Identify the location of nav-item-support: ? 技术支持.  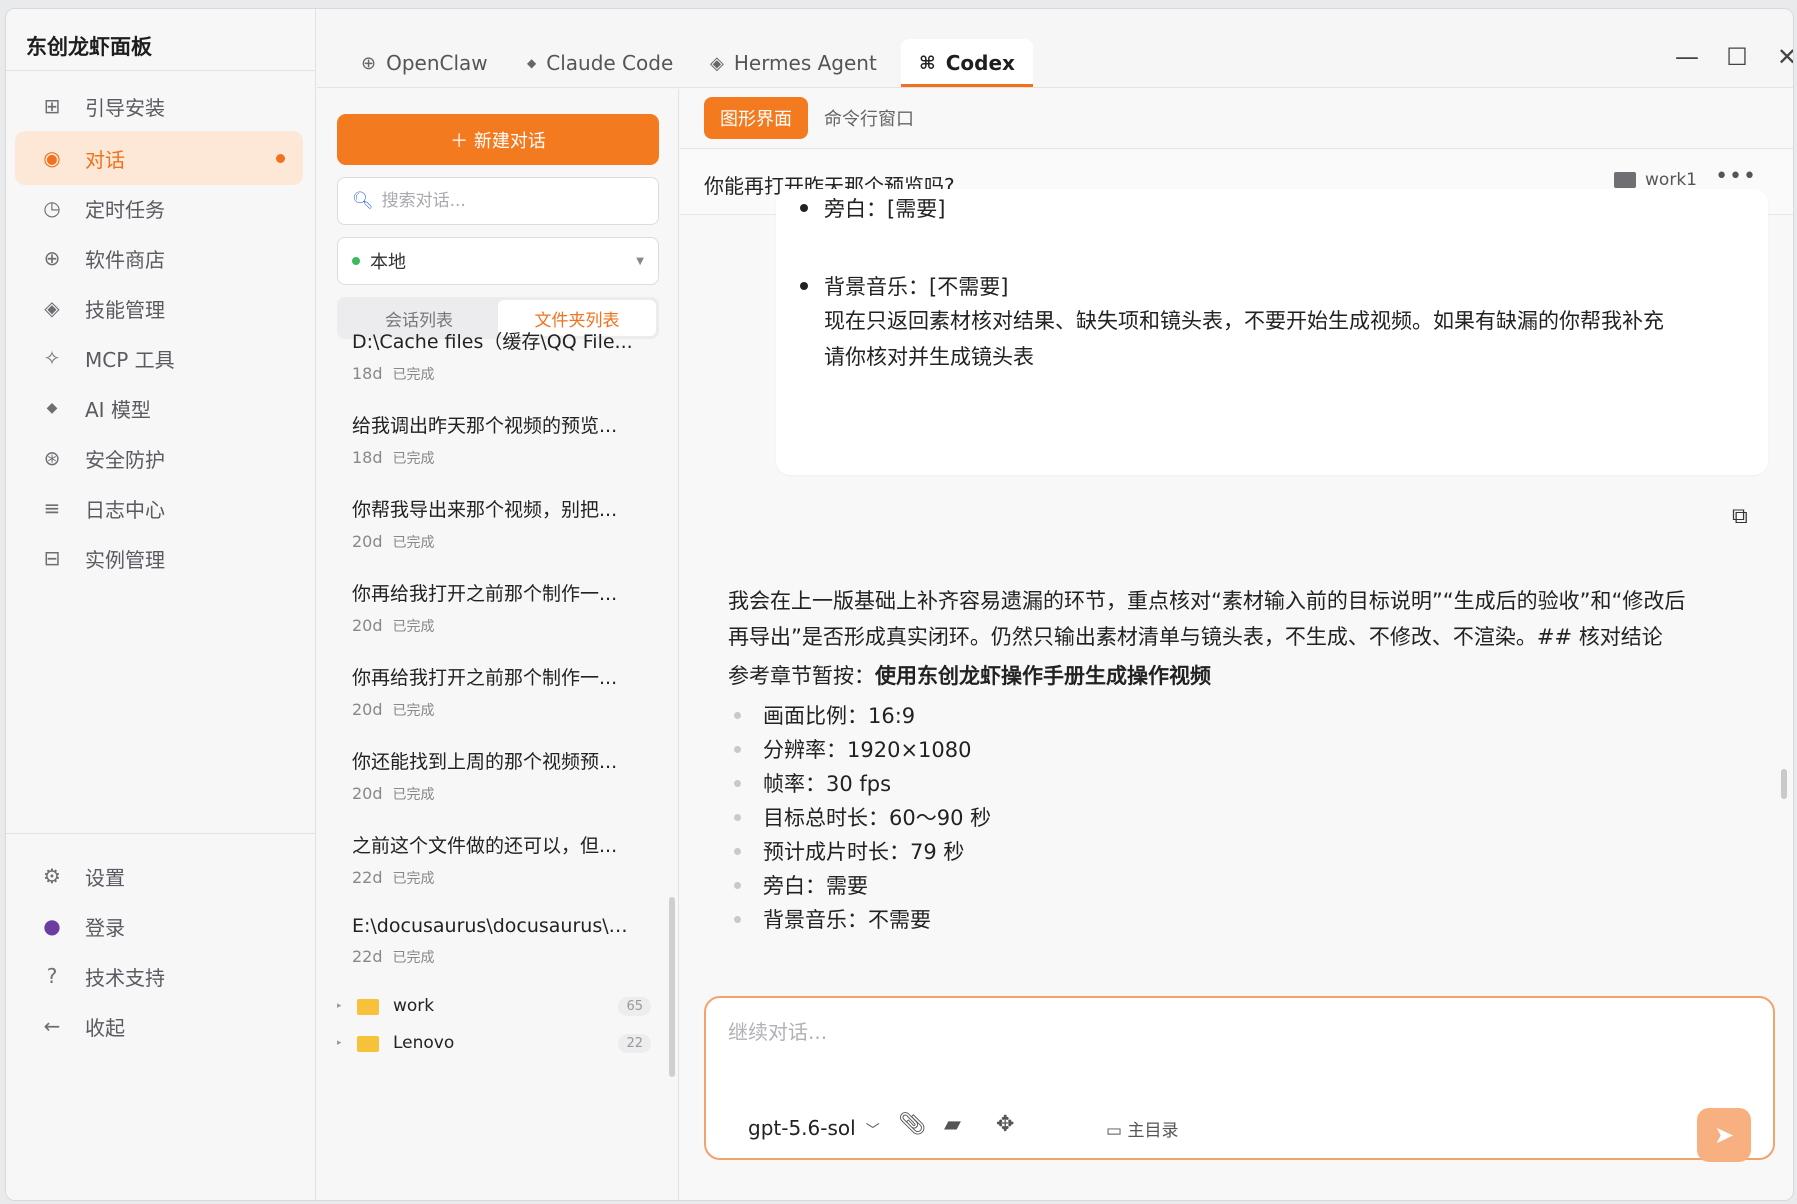
(159, 976).